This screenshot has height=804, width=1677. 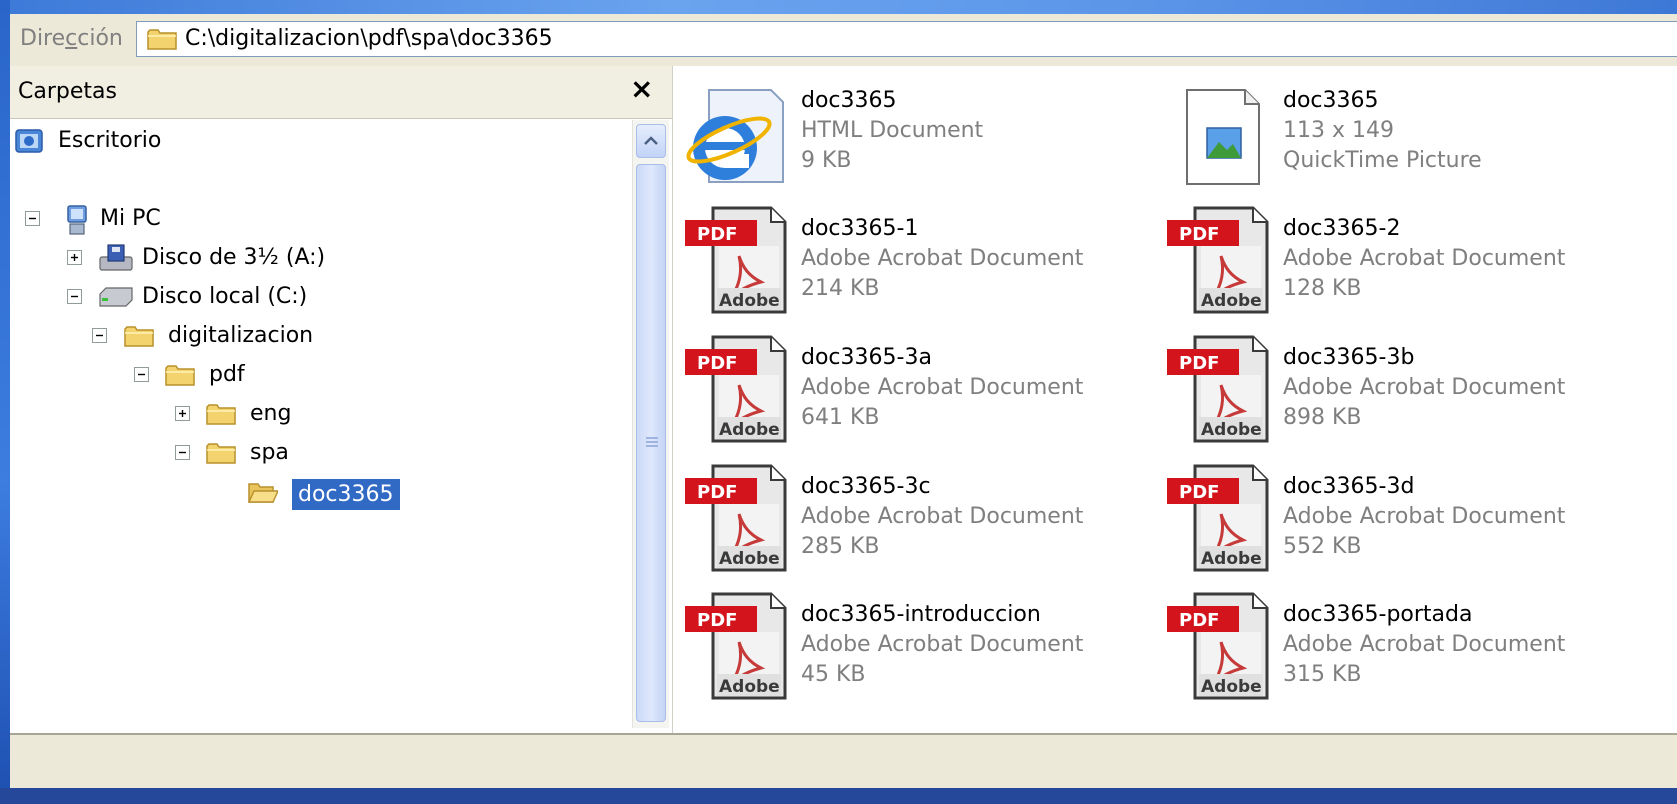 What do you see at coordinates (116, 257) in the screenshot?
I see `floppy-drive-icon` at bounding box center [116, 257].